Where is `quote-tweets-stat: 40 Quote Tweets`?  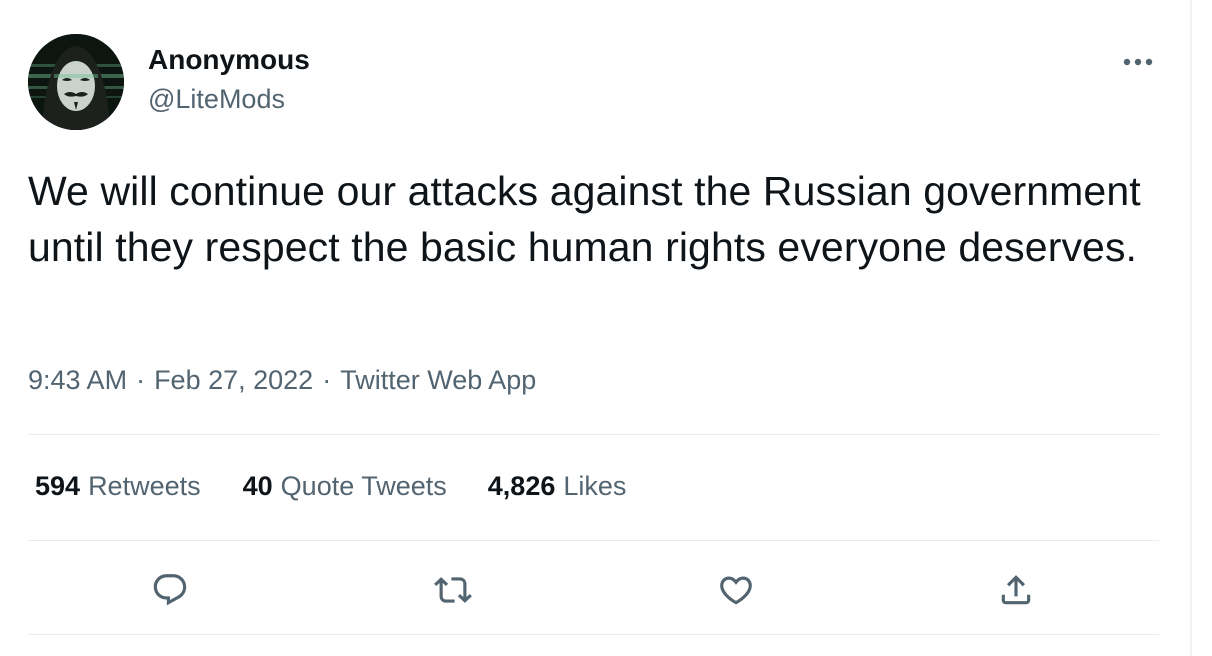 quote-tweets-stat: 40 Quote Tweets is located at coordinates (345, 486).